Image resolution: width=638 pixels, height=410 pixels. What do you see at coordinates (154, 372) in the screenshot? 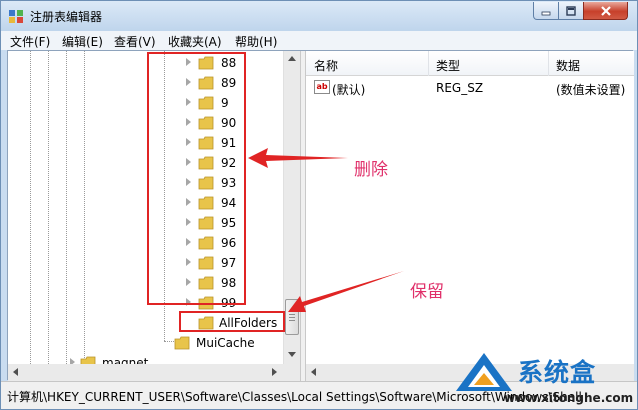
I see `tree-horizontal-scrollbar` at bounding box center [154, 372].